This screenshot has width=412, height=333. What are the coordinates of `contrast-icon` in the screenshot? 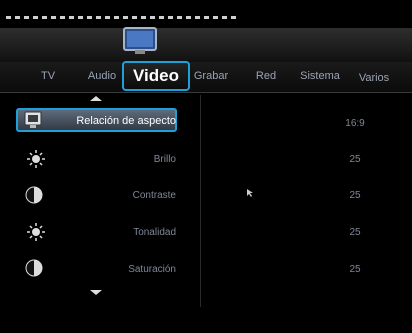 It's located at (34, 195).